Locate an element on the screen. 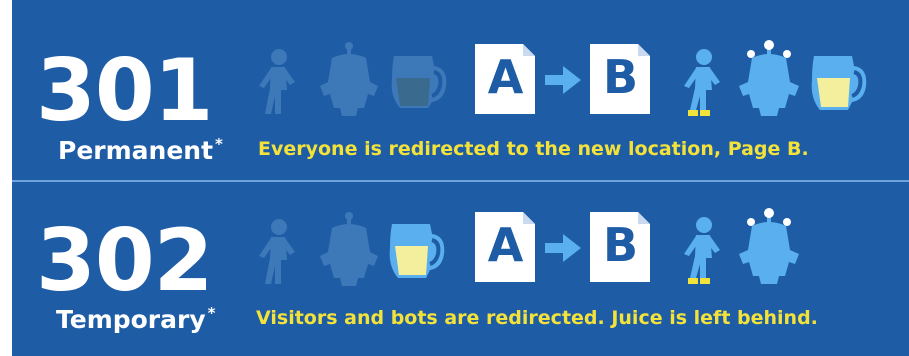 The width and height of the screenshot is (909, 356). label-temporary: Temporary * is located at coordinates (136, 319).